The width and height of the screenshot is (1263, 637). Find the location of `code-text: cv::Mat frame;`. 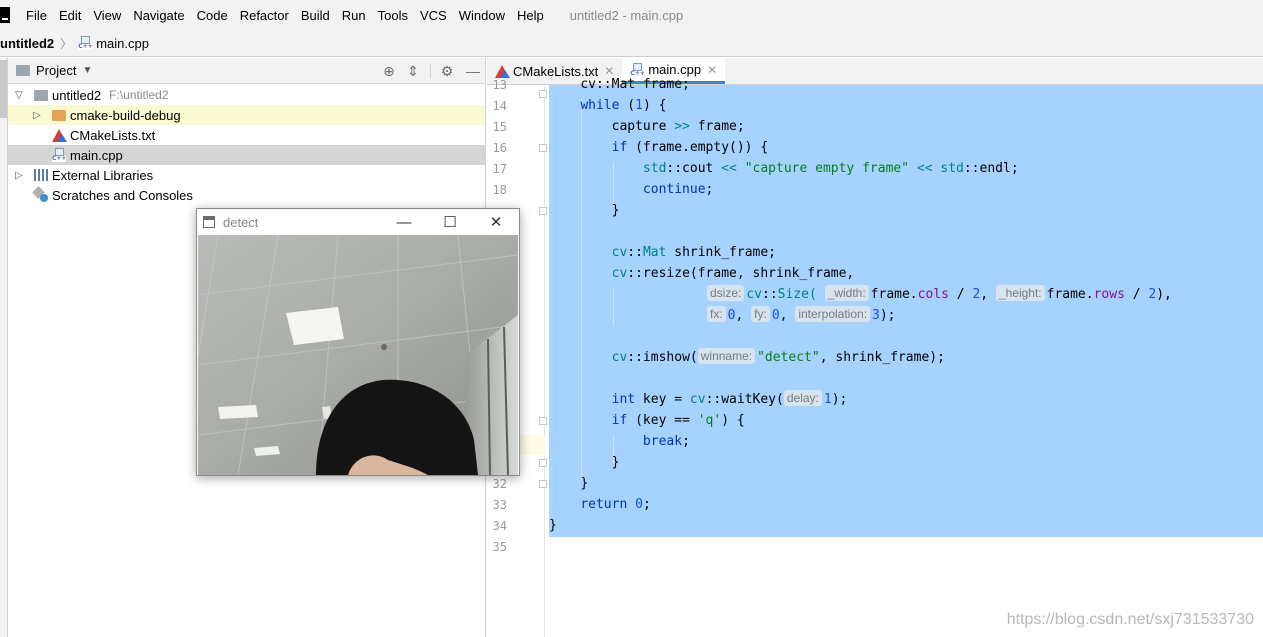

code-text: cv::Mat frame; is located at coordinates (635, 84).